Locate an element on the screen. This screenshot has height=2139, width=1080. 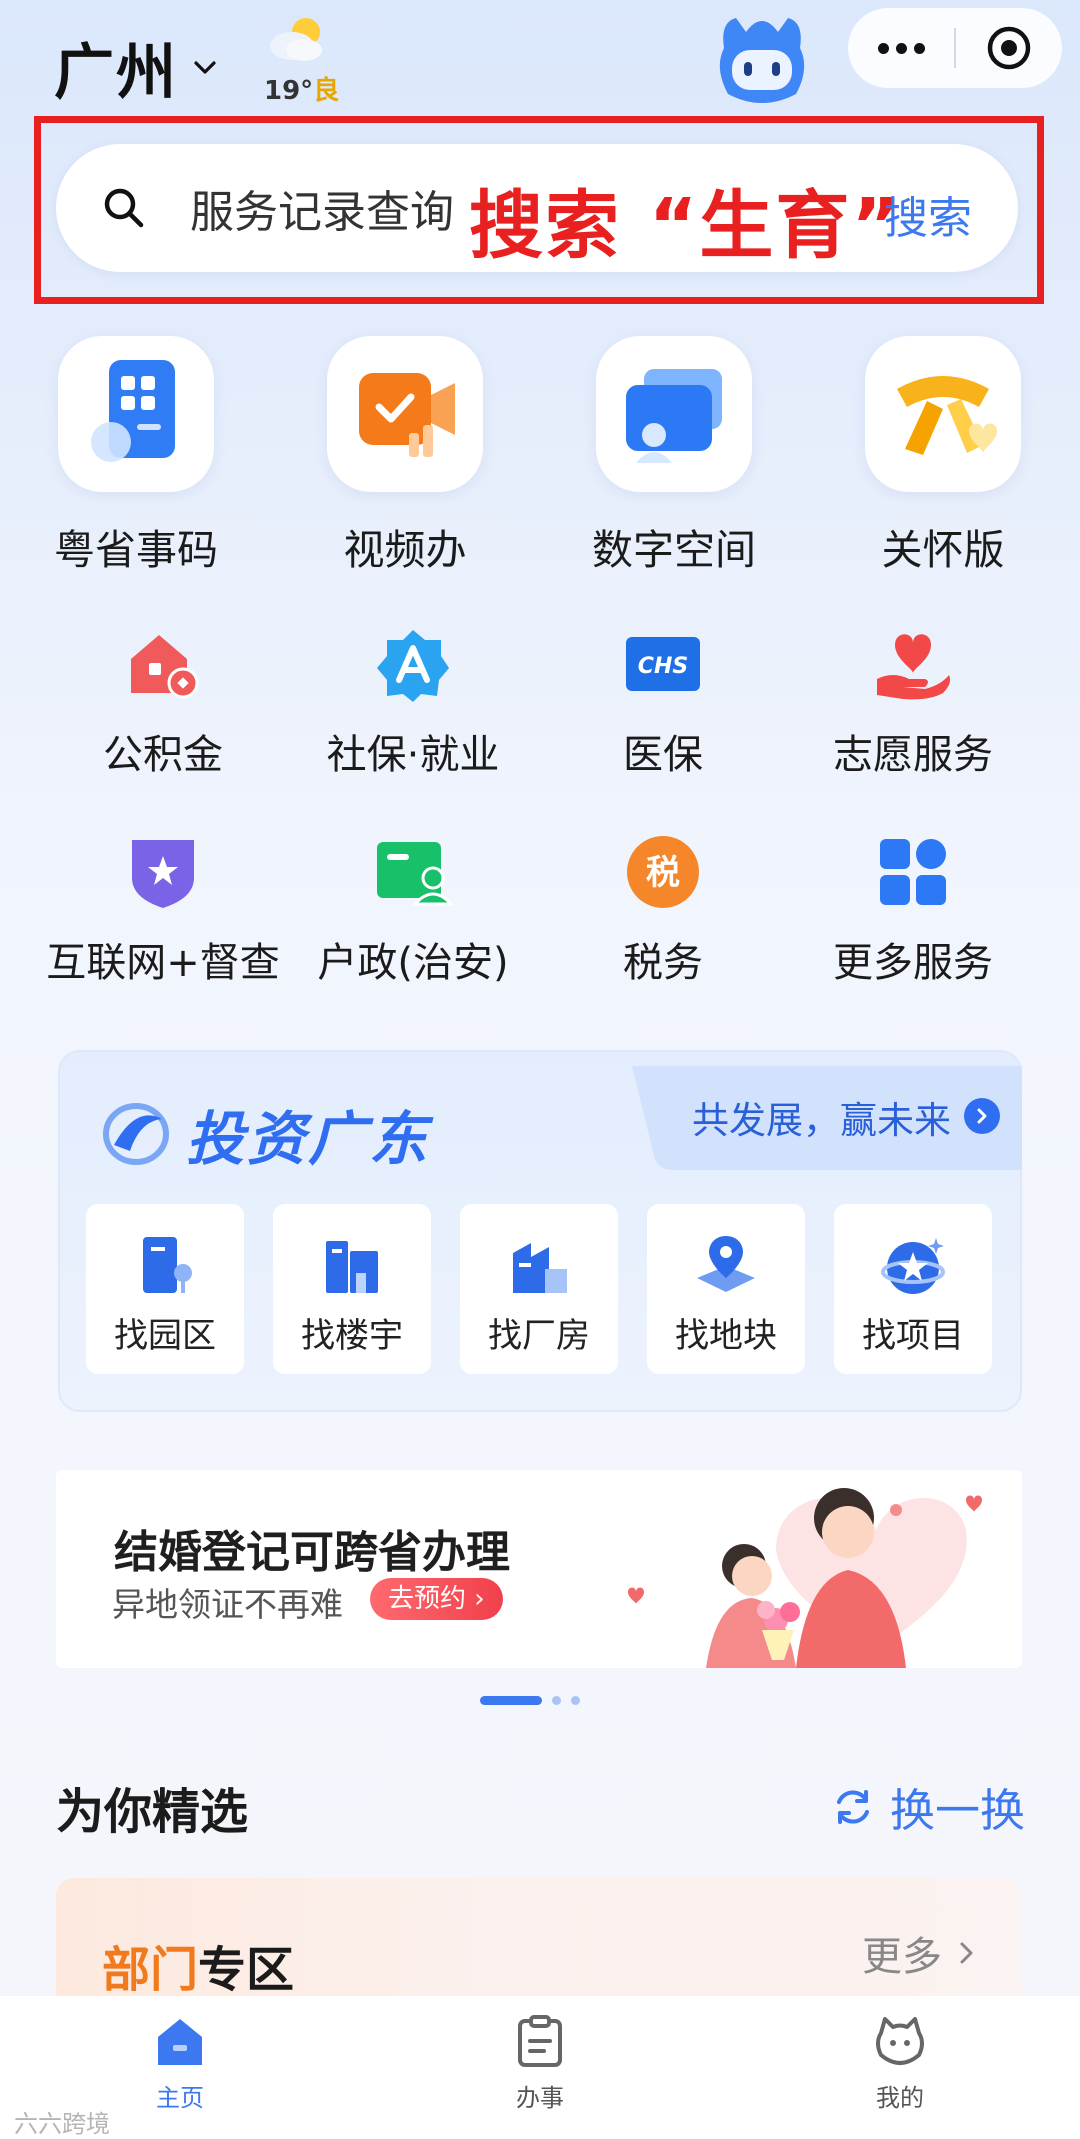
service-care-version: 关怀版 is located at coordinates (943, 456).